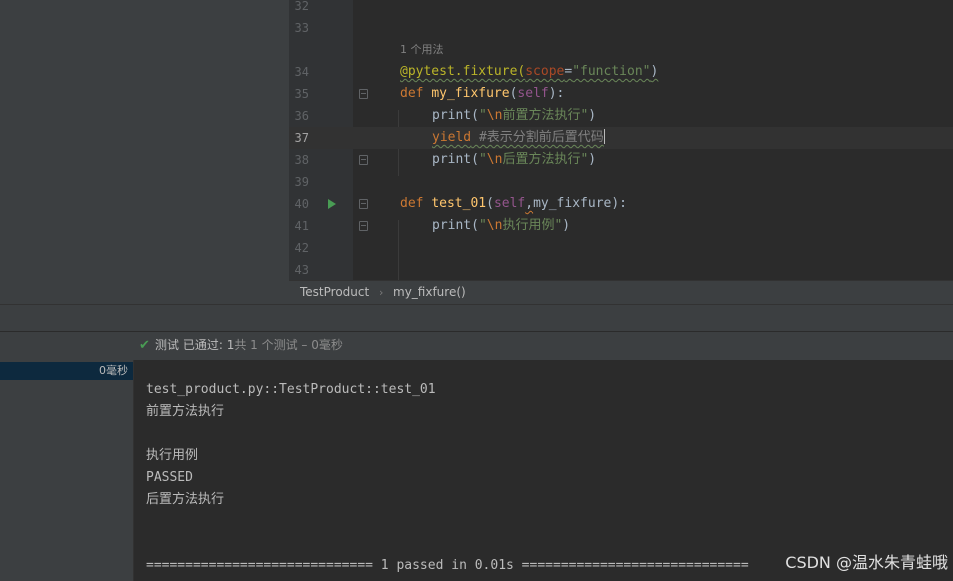 Image resolution: width=953 pixels, height=581 pixels. Describe the element at coordinates (301, 182) in the screenshot. I see `line-number: 39` at that location.